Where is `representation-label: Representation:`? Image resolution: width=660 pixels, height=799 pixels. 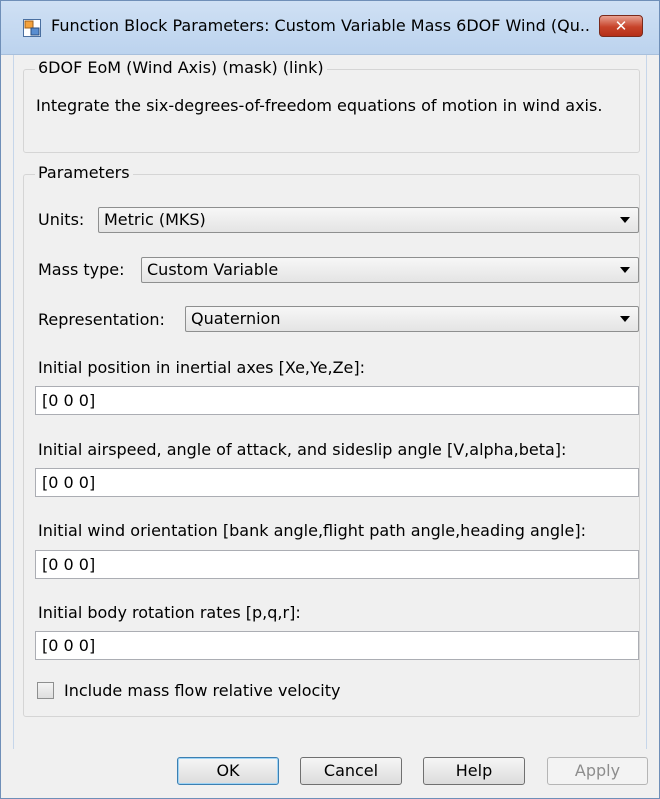
representation-label: Representation: is located at coordinates (101, 319).